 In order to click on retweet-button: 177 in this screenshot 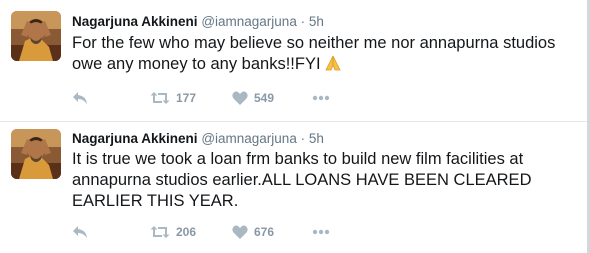, I will do `click(173, 98)`.